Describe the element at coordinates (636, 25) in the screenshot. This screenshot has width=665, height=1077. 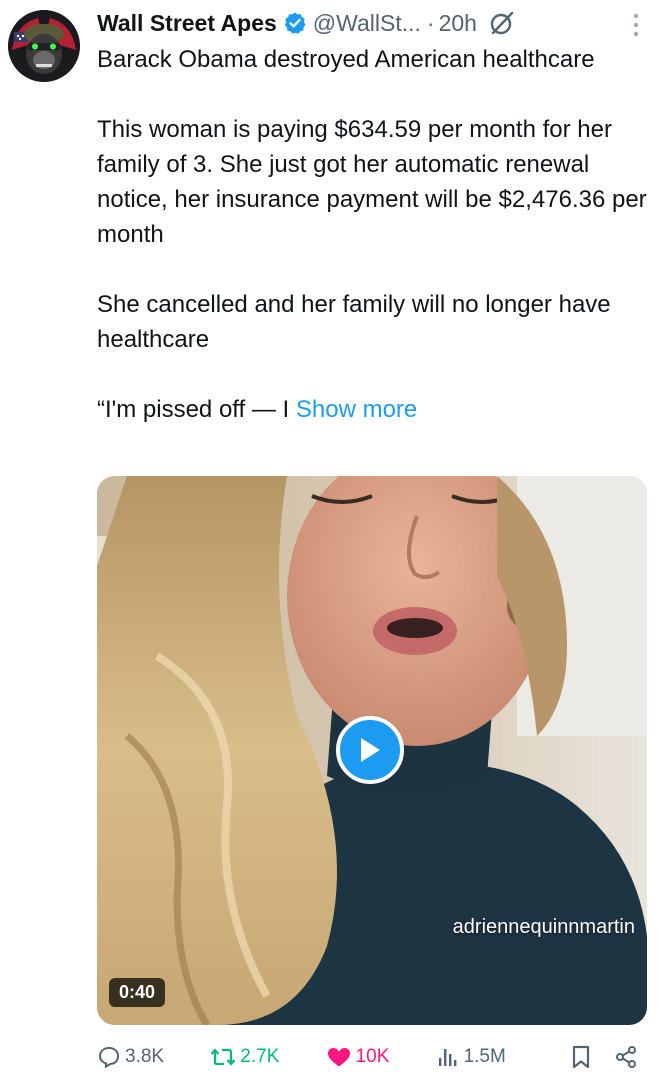
I see `more-vertical-icon` at that location.